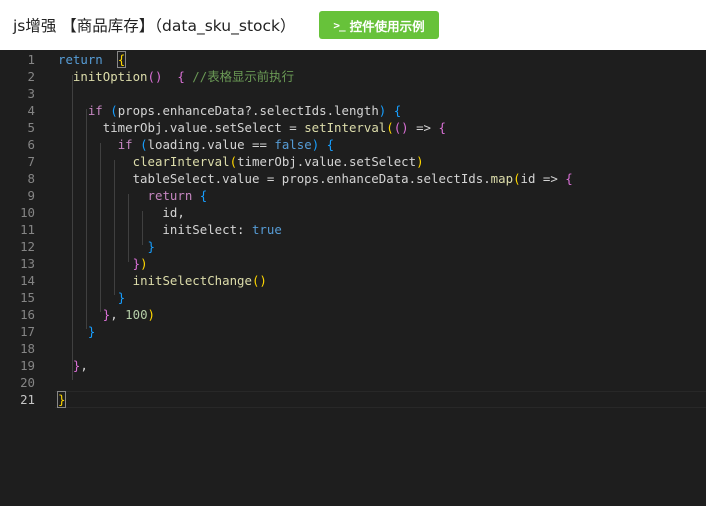  Describe the element at coordinates (353, 331) in the screenshot. I see `code-line: 17 }` at that location.